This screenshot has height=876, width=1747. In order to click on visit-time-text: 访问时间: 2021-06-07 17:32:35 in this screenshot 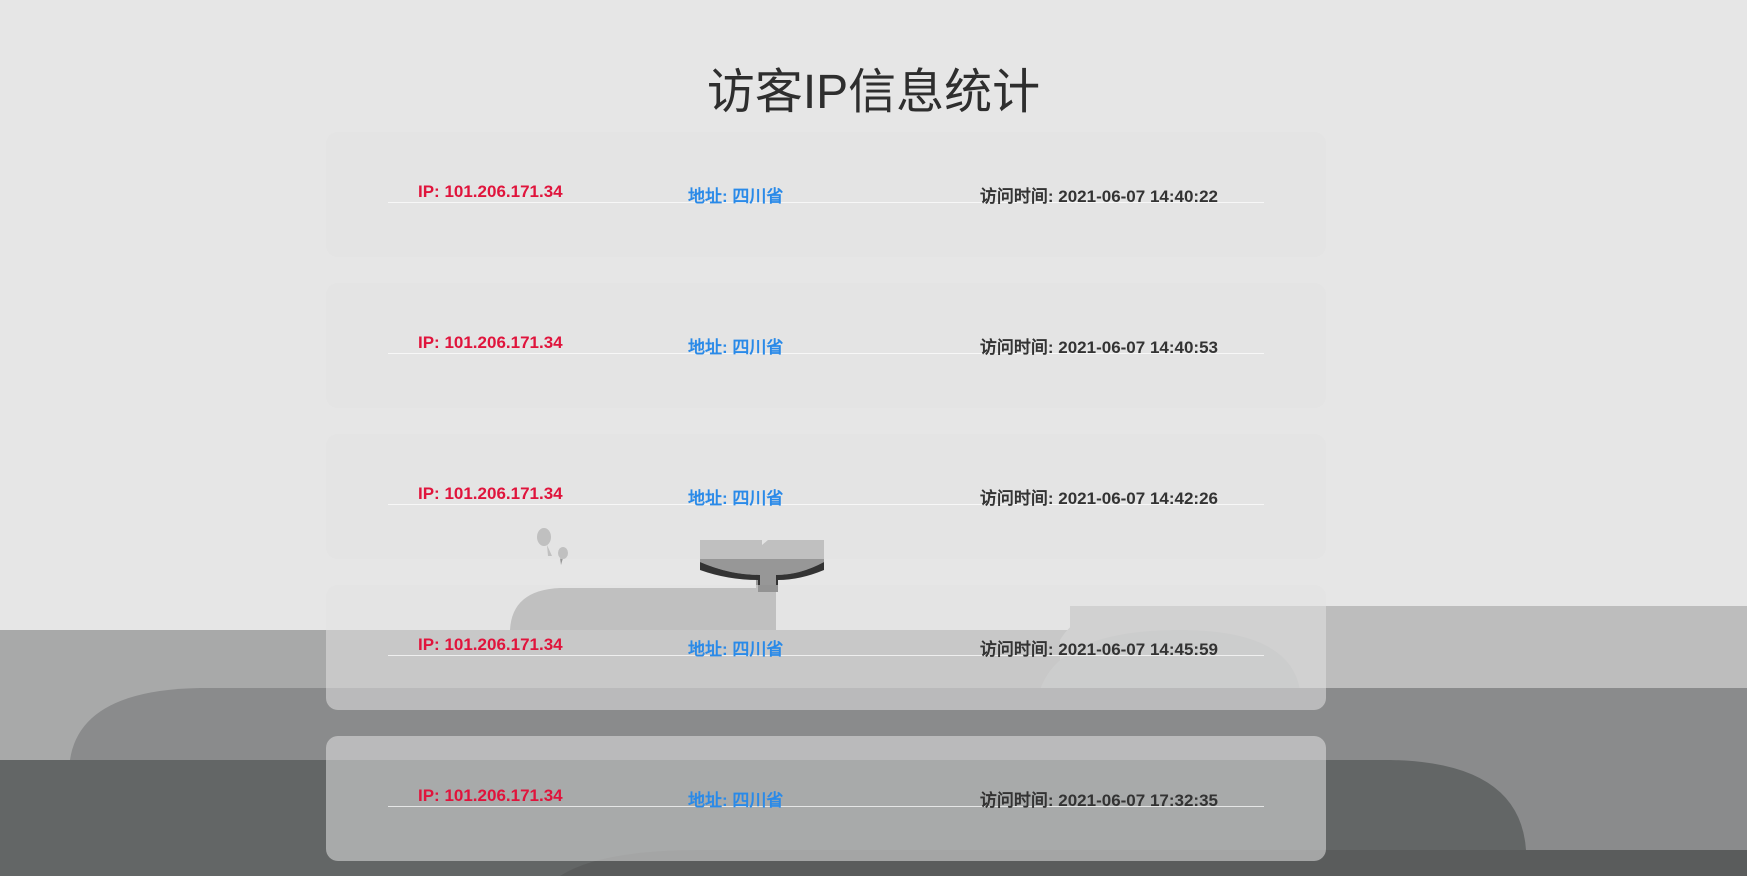, I will do `click(1098, 800)`.